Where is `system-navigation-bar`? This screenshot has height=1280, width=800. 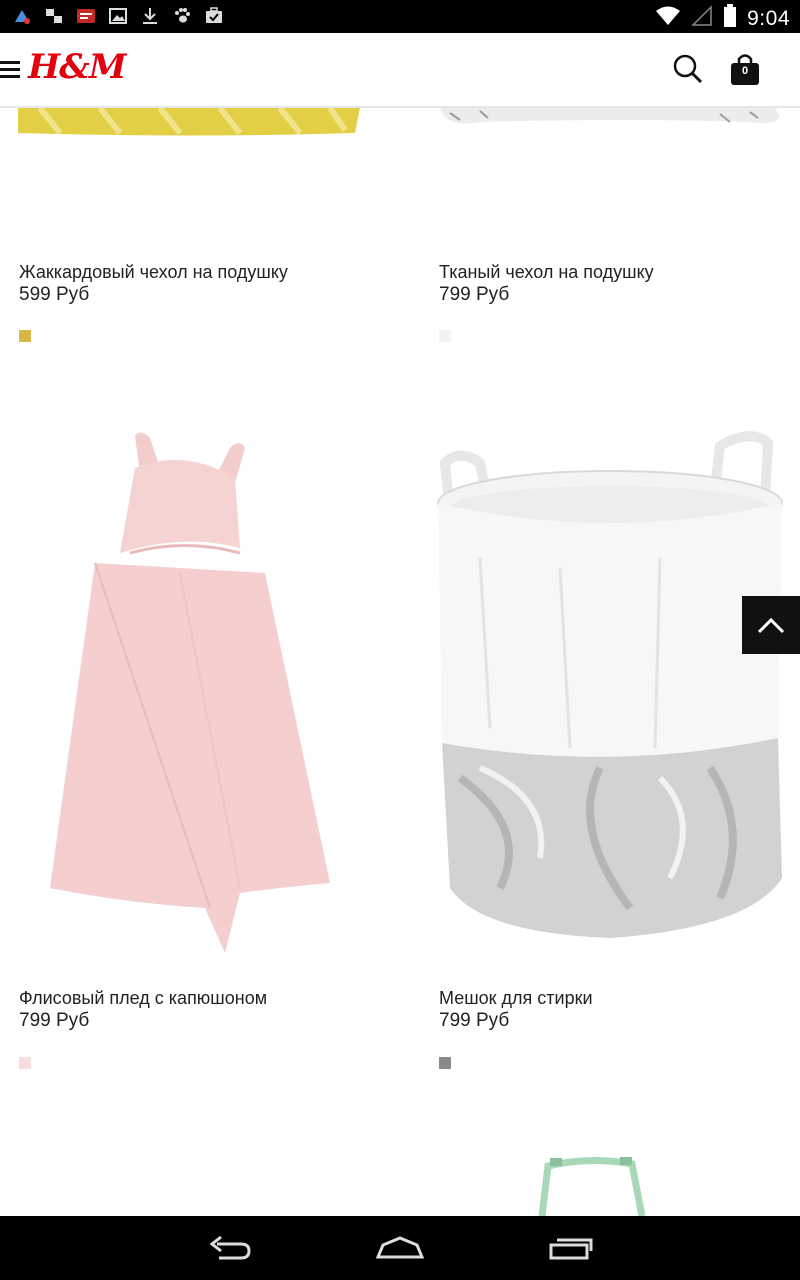
system-navigation-bar is located at coordinates (400, 1248).